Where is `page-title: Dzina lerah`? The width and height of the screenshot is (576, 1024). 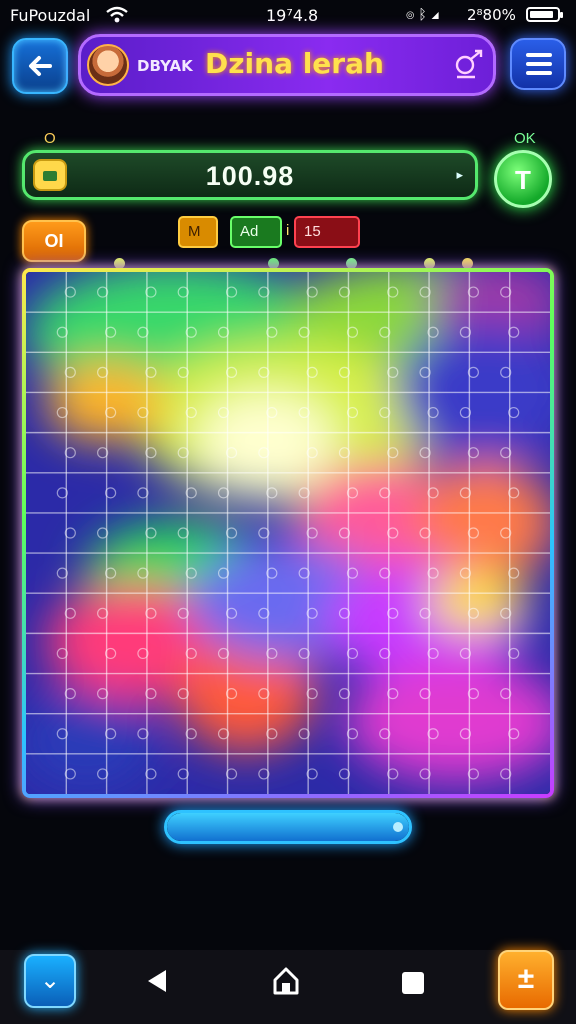
page-title: Dzina lerah is located at coordinates (294, 63).